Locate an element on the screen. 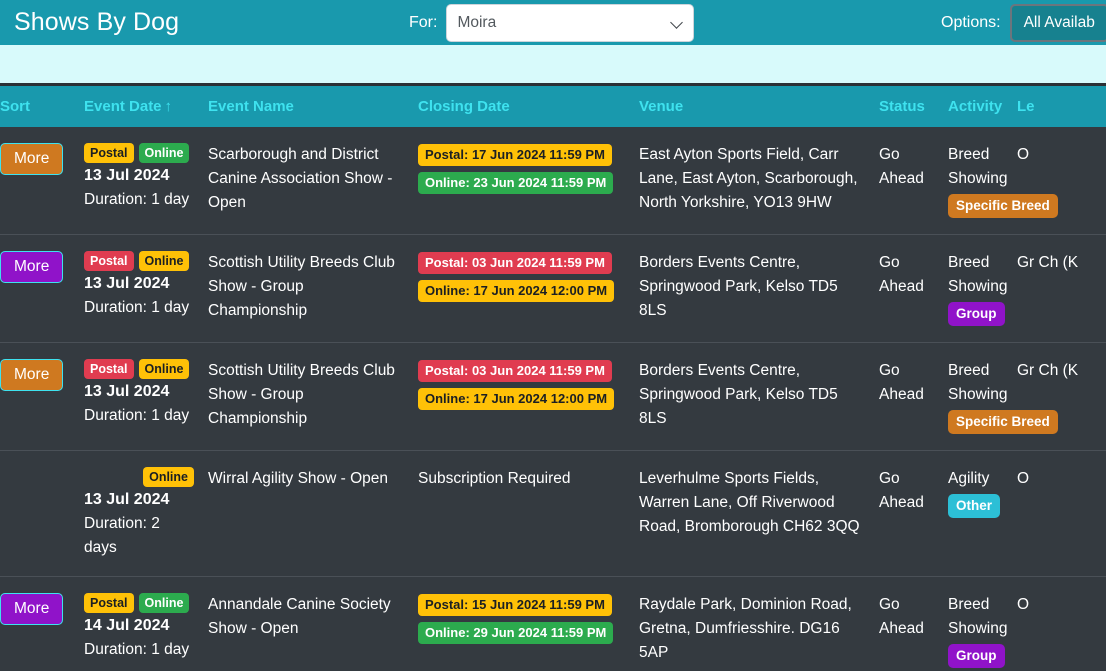  dog-filter-group: For: Moira is located at coordinates (552, 22).